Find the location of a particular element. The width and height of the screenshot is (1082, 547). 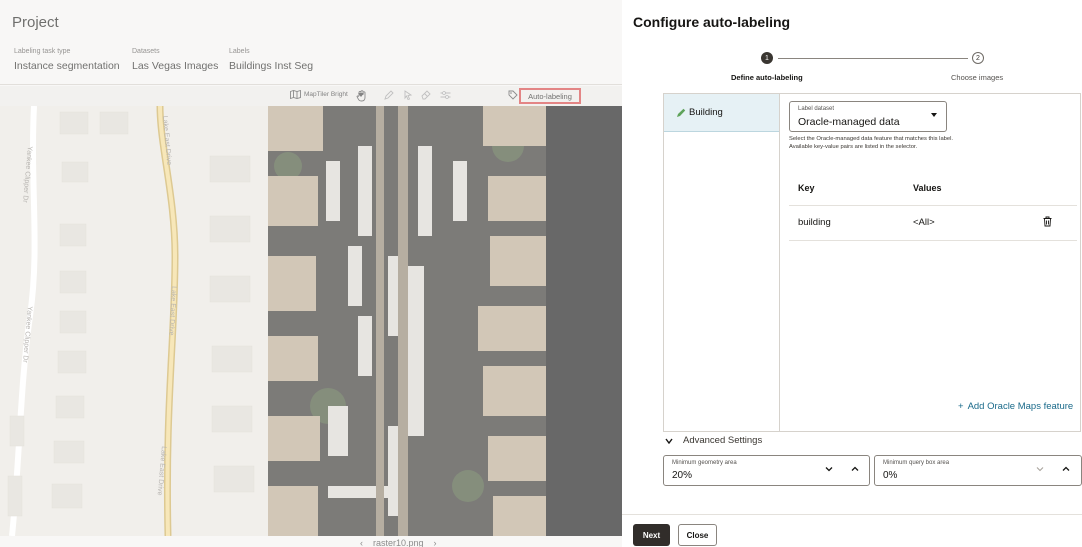

map-icon is located at coordinates (295, 94).